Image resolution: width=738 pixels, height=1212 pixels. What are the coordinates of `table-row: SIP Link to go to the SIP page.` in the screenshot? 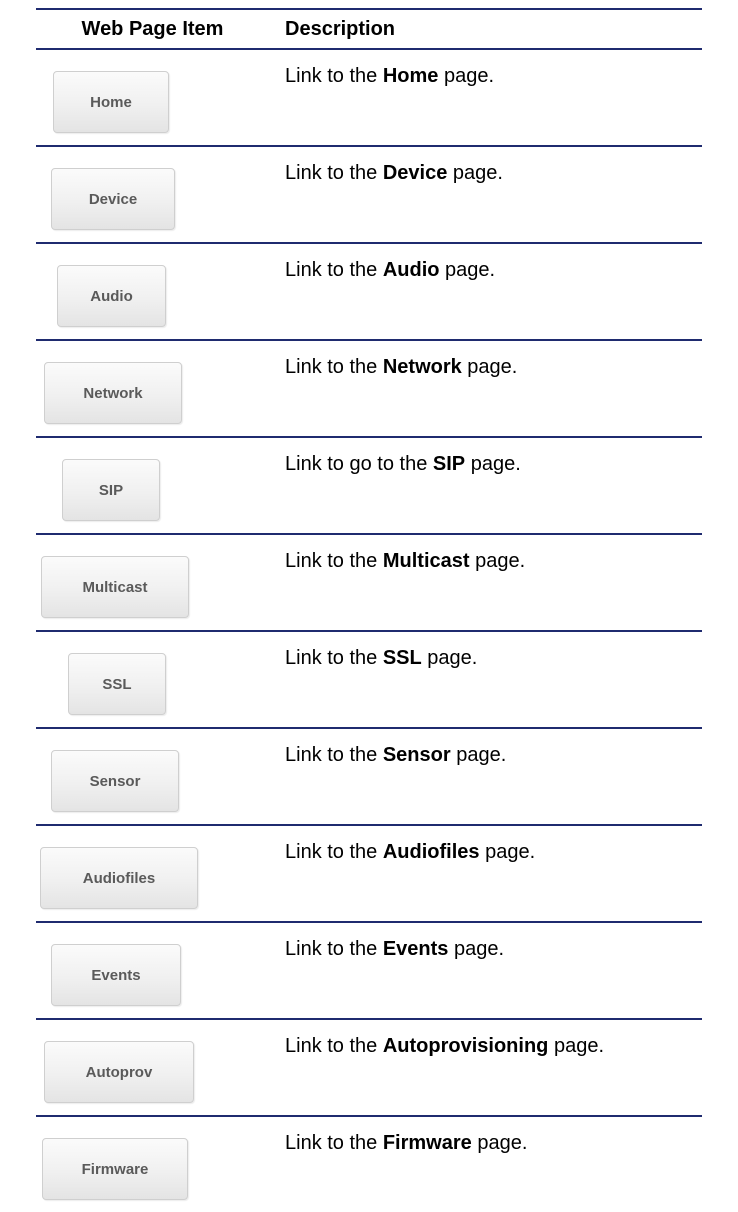 It's located at (369, 485).